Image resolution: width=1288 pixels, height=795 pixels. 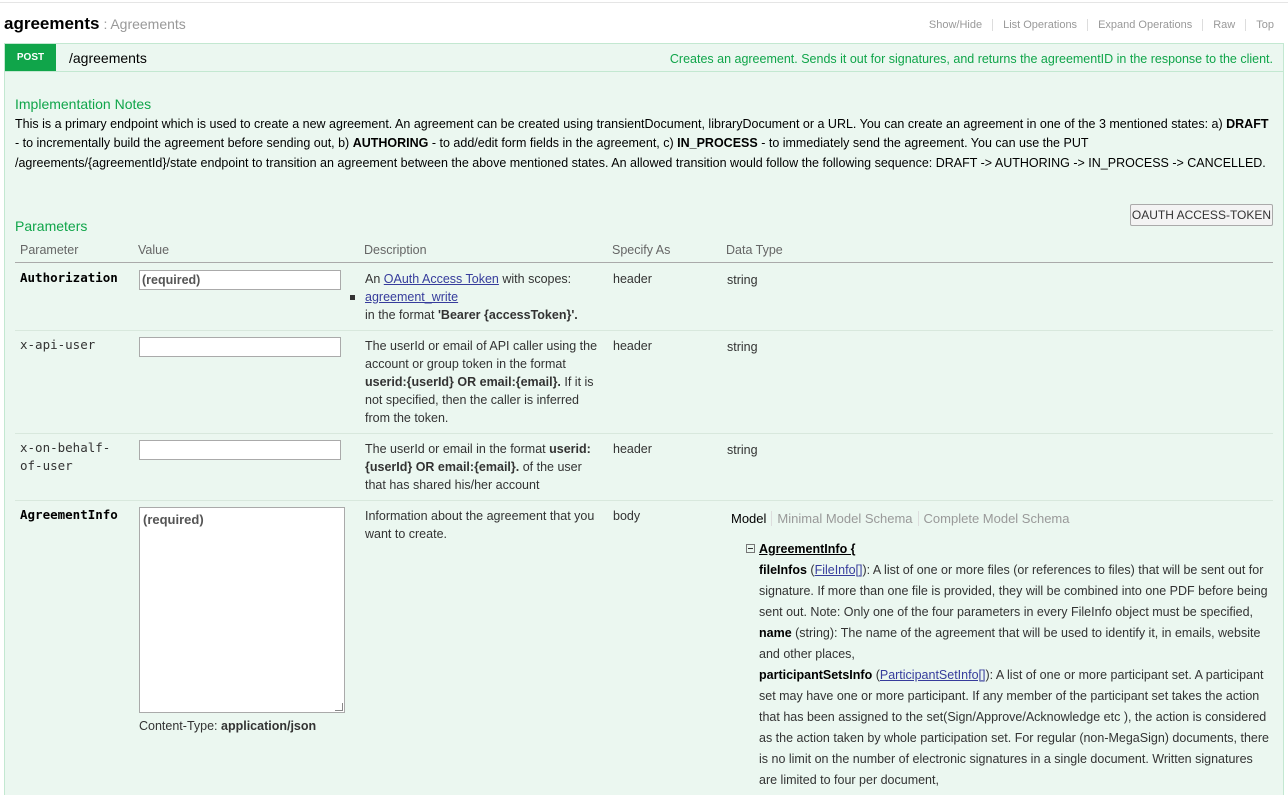 What do you see at coordinates (83, 104) in the screenshot?
I see `implementation-notes-title: Implementation Notes` at bounding box center [83, 104].